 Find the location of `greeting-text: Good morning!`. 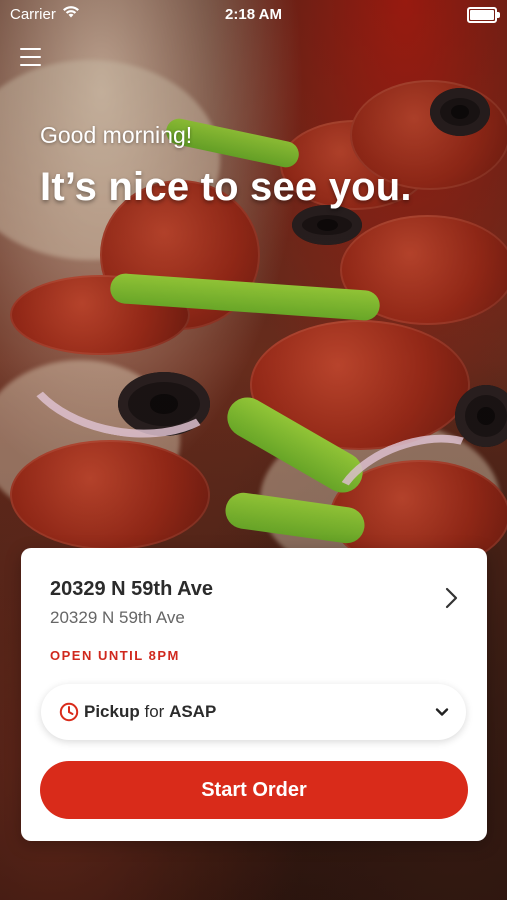

greeting-text: Good morning! is located at coordinates (116, 135).